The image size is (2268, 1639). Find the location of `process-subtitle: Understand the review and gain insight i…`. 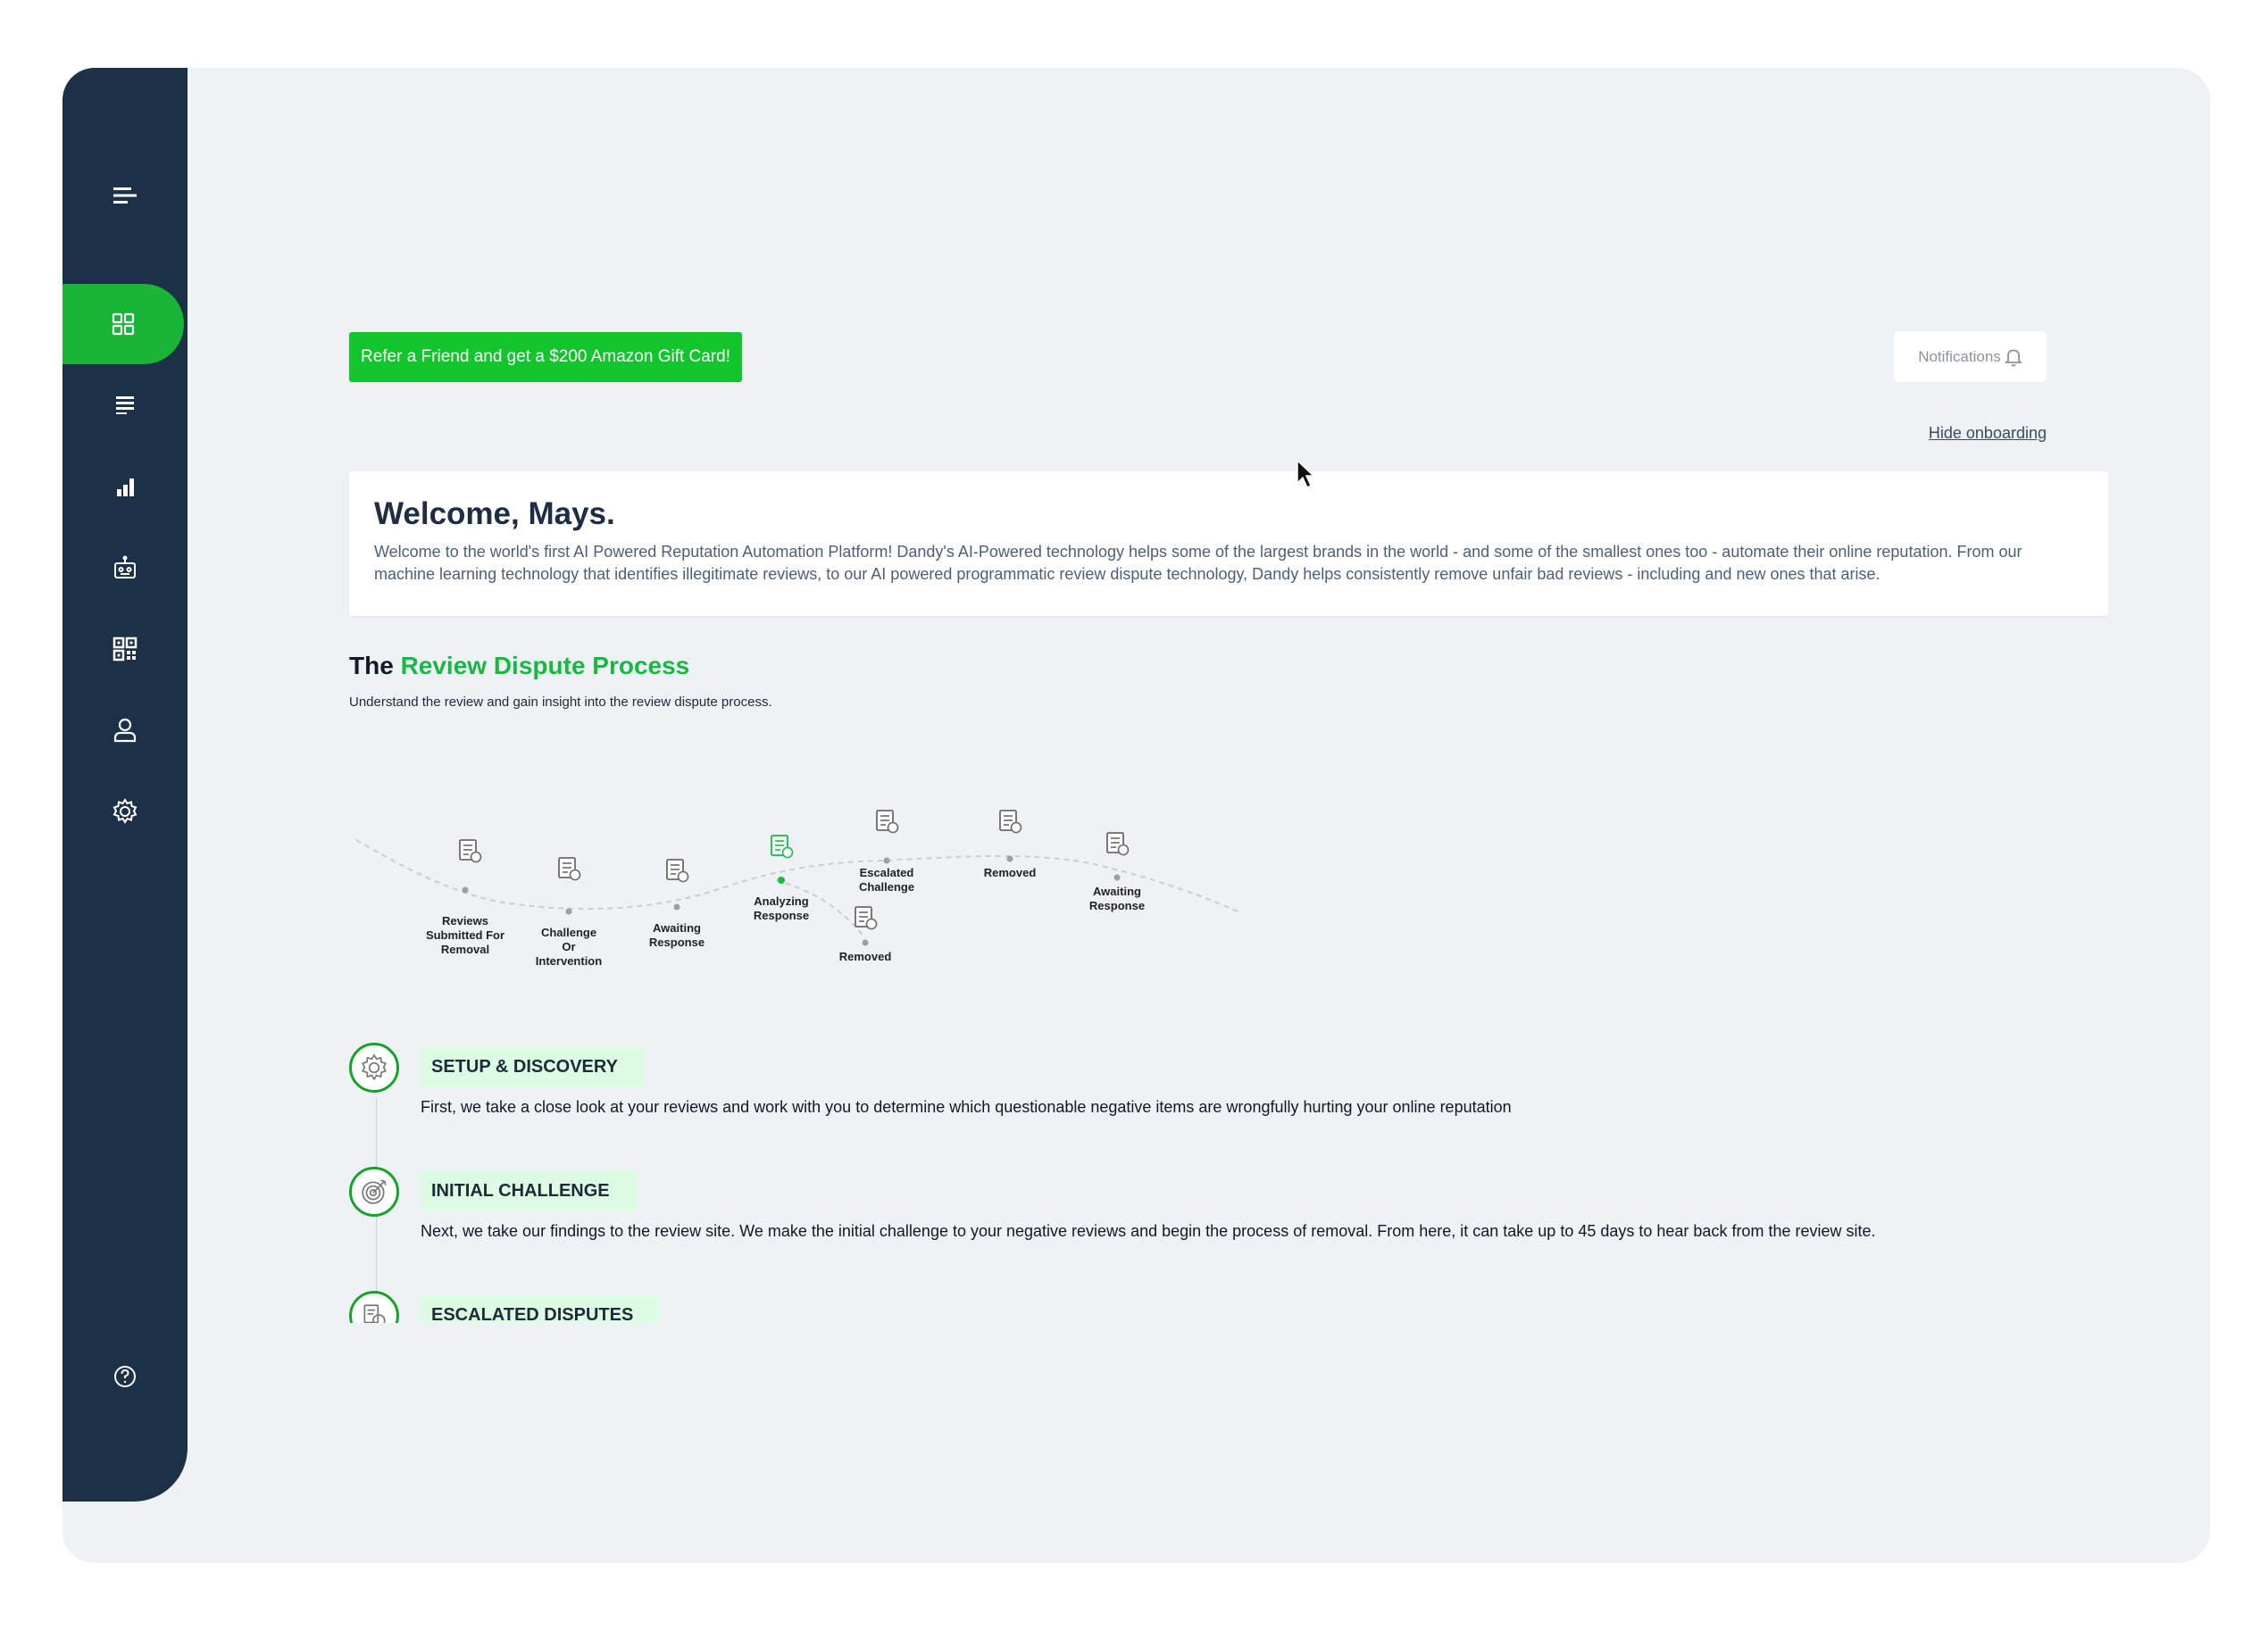

process-subtitle: Understand the review and gain insight i… is located at coordinates (560, 703).